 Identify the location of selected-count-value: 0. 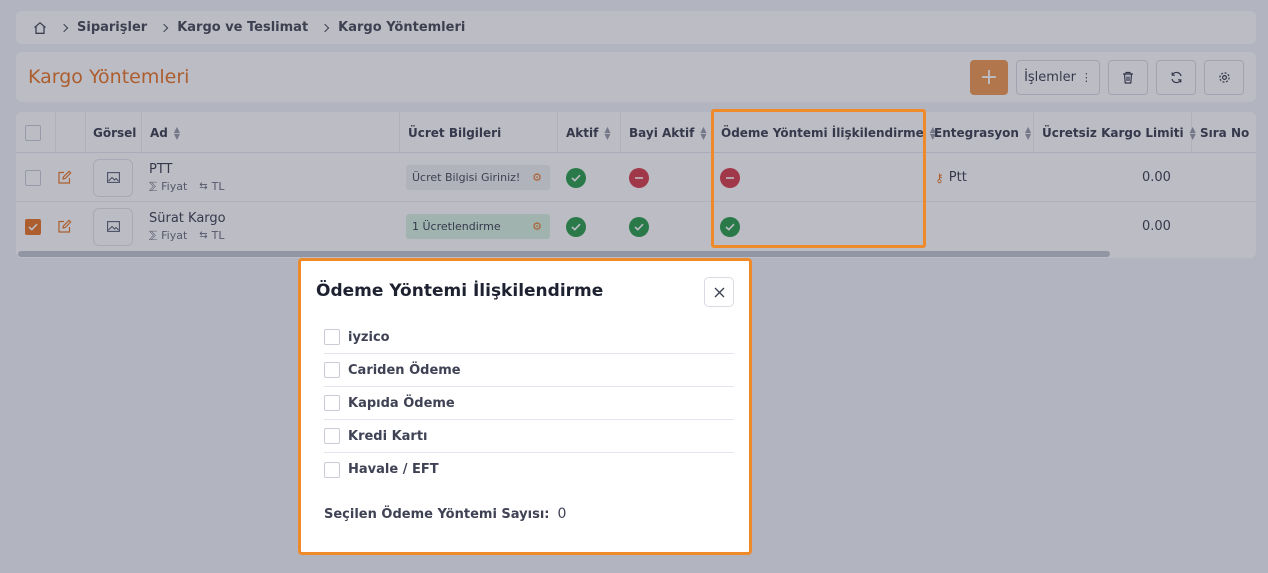
(562, 514).